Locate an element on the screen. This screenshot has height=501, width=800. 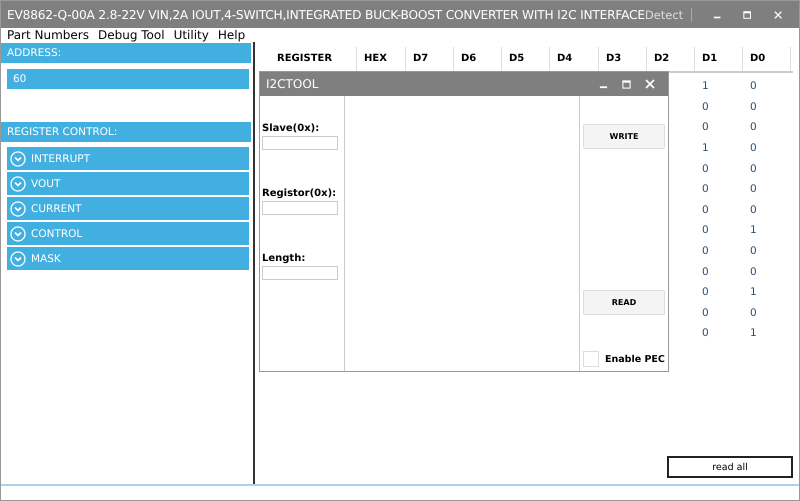
column-header: D1 is located at coordinates (719, 59).